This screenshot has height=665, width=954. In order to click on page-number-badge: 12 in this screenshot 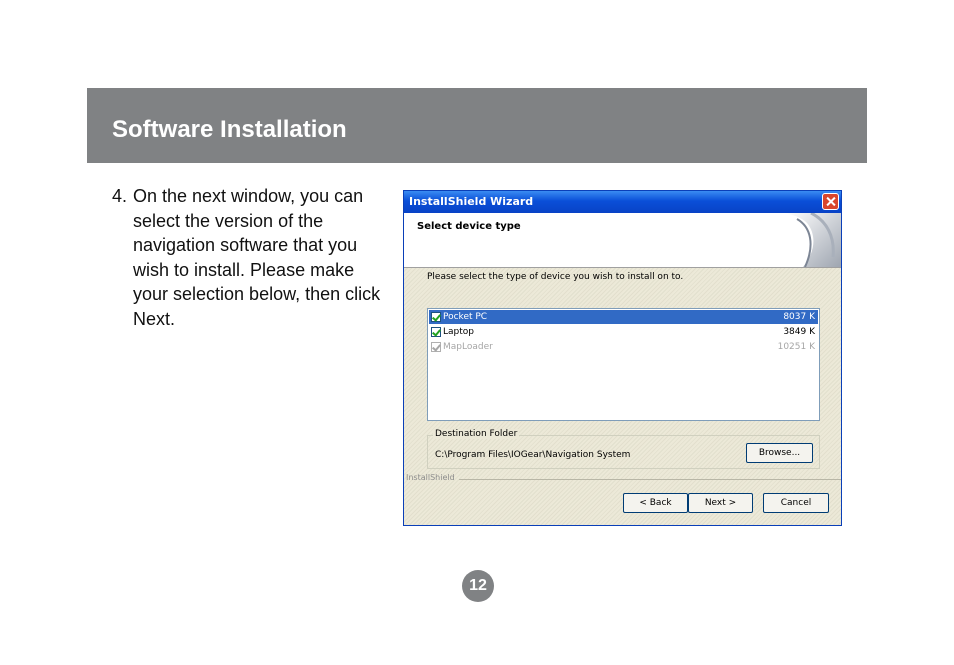, I will do `click(478, 586)`.